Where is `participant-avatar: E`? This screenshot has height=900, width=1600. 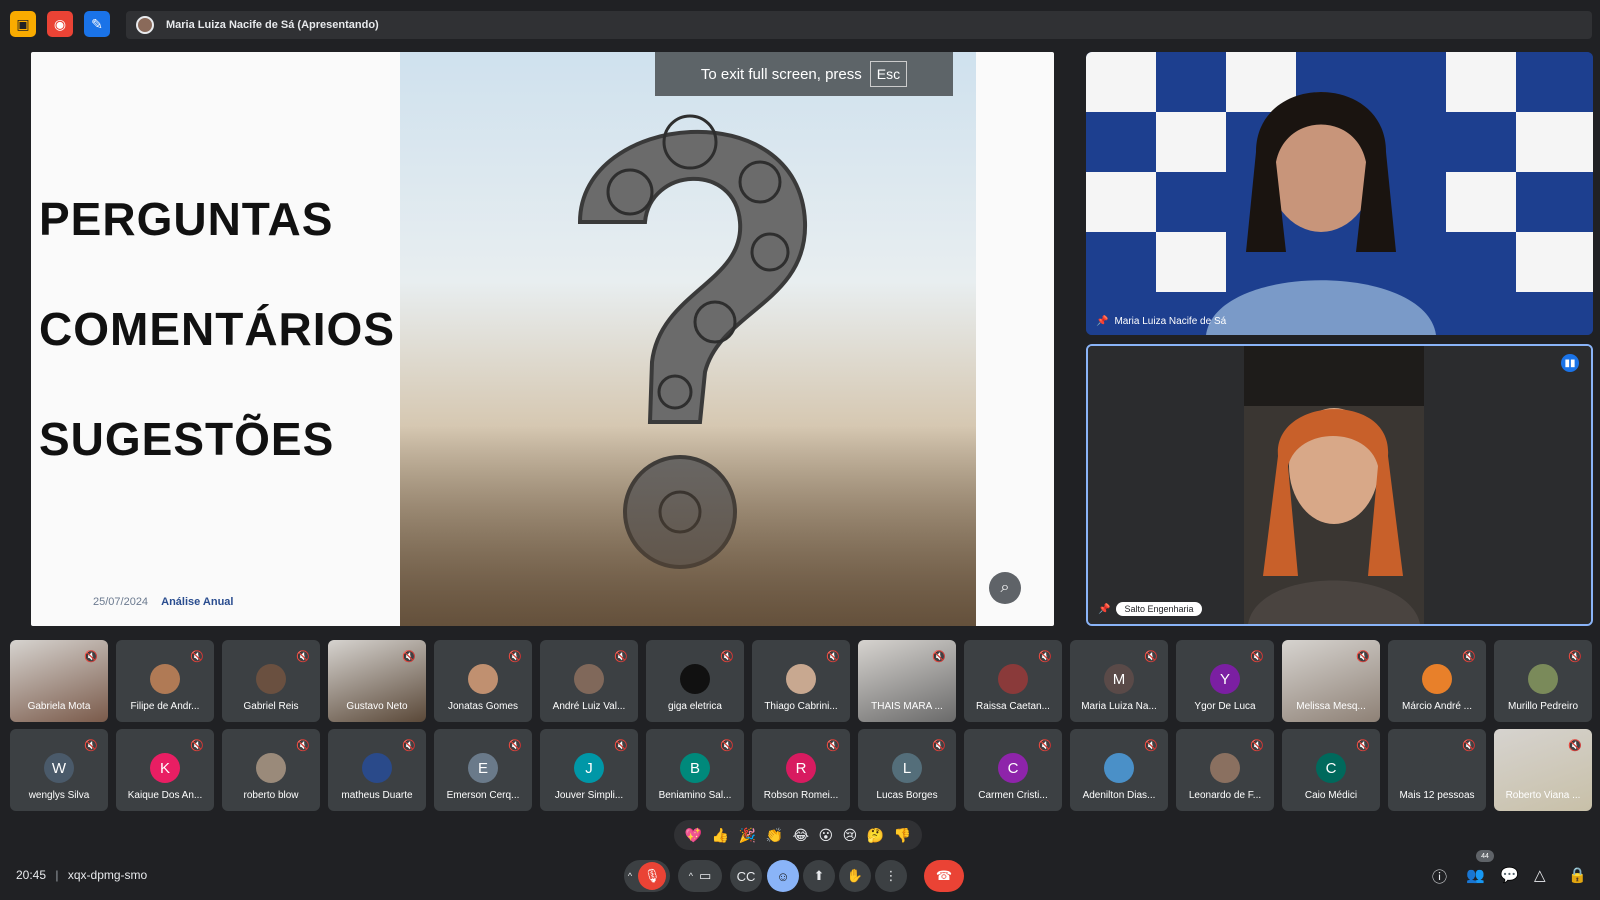
participant-avatar: E is located at coordinates (483, 768).